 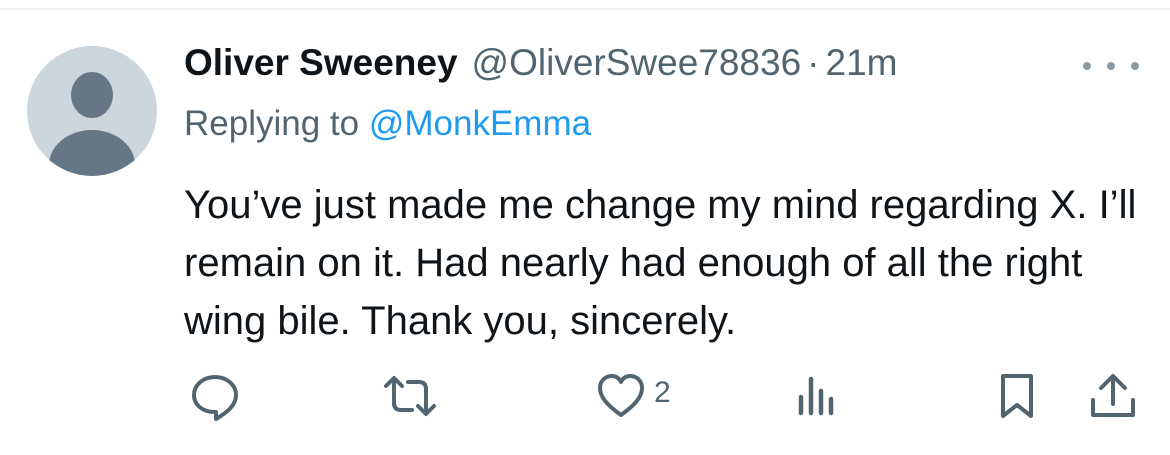 What do you see at coordinates (276, 123) in the screenshot?
I see `replying-to-label: Replying to` at bounding box center [276, 123].